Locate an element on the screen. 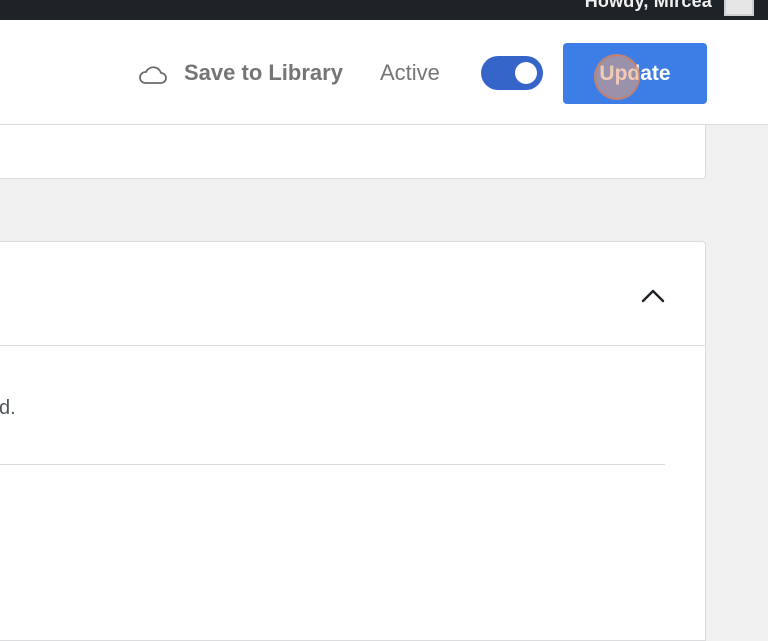 This screenshot has height=641, width=768. update-button: Update is located at coordinates (635, 73).